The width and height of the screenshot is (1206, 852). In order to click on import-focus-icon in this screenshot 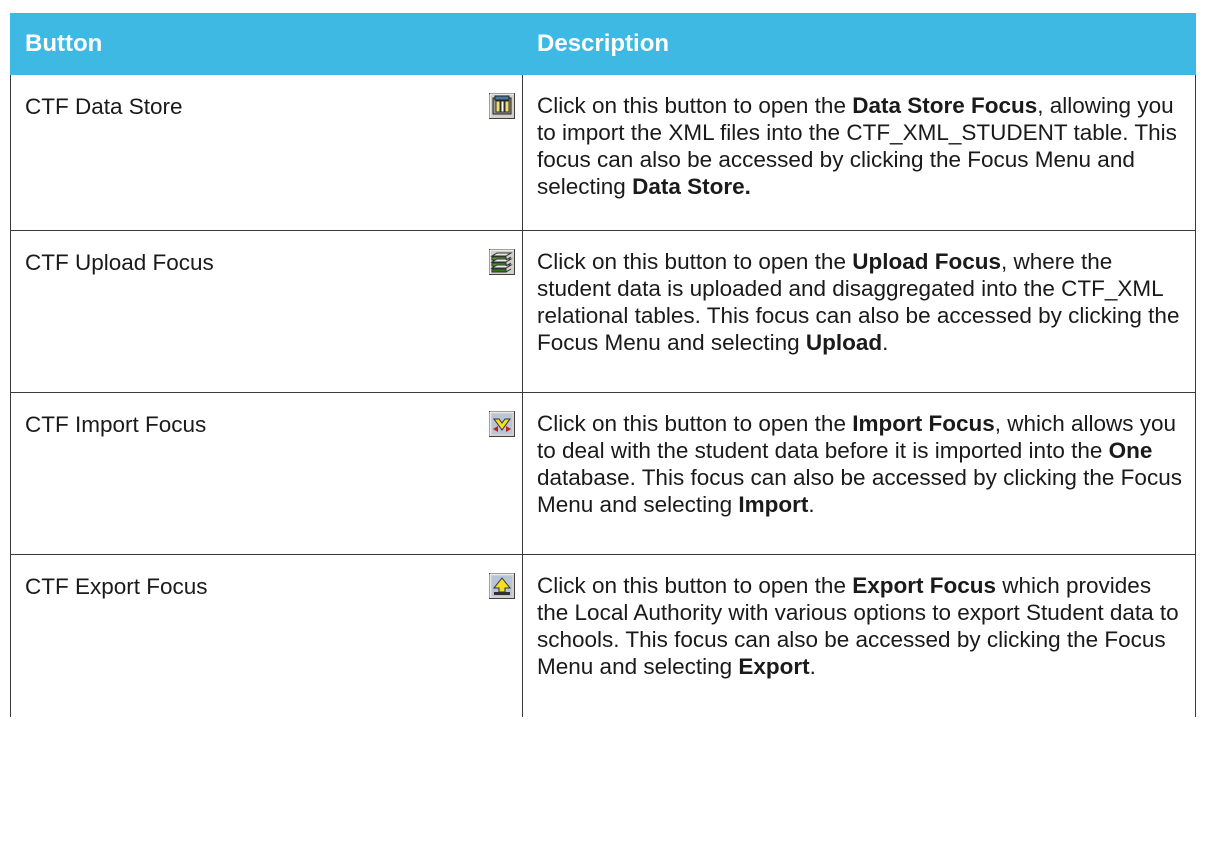, I will do `click(501, 424)`.